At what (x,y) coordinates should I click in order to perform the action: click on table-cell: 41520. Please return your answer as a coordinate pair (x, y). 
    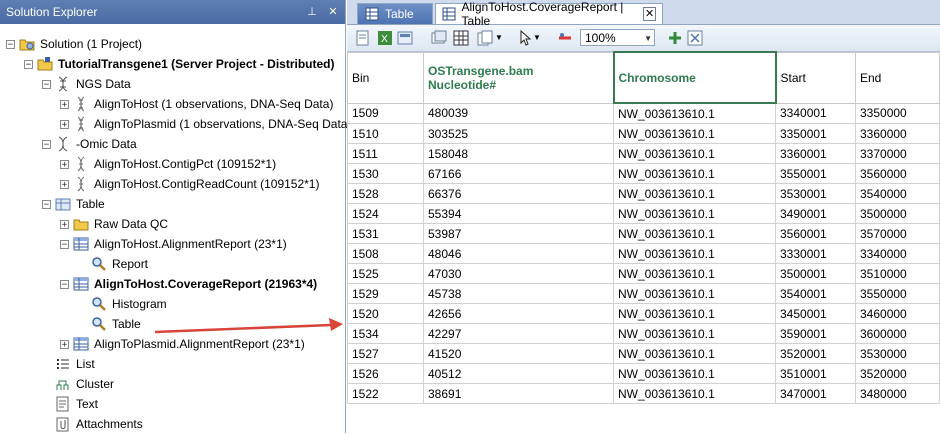
    Looking at the image, I should click on (518, 353).